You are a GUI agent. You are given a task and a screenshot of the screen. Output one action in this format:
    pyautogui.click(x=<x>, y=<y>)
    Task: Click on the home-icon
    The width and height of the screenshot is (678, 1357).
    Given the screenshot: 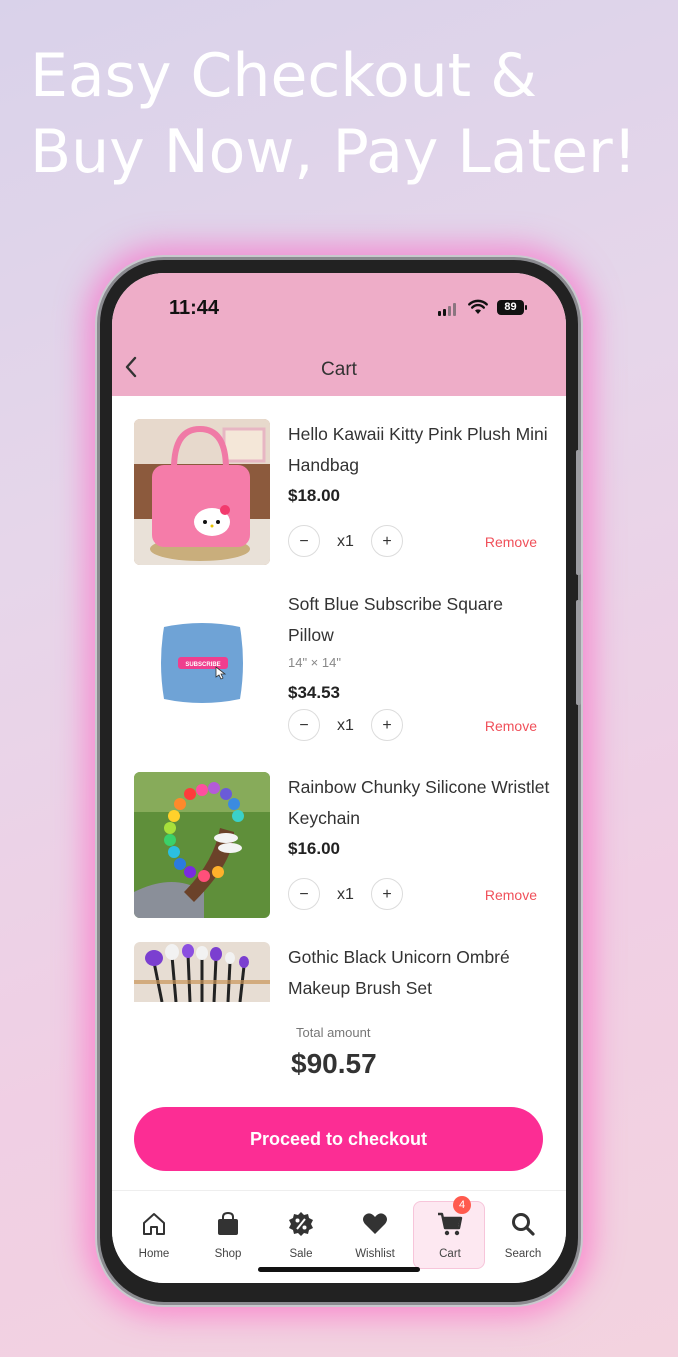 What is the action you would take?
    pyautogui.click(x=154, y=1224)
    